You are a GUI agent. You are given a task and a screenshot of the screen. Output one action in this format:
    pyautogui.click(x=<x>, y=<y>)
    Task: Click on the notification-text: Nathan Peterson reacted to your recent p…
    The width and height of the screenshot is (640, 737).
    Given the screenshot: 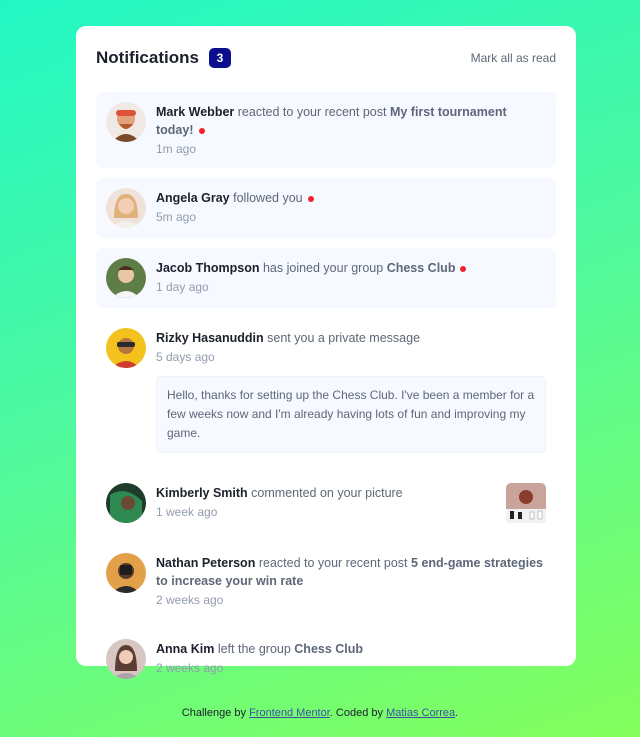 What is the action you would take?
    pyautogui.click(x=351, y=572)
    